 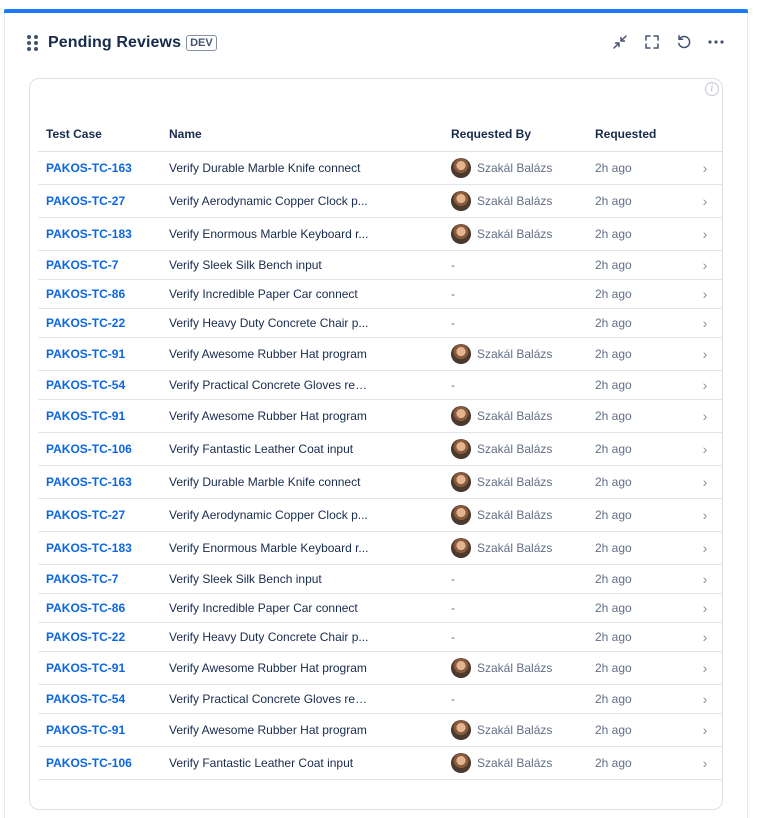 I want to click on table-header-row: Test Case Name Requested By Requested, so click(x=380, y=134).